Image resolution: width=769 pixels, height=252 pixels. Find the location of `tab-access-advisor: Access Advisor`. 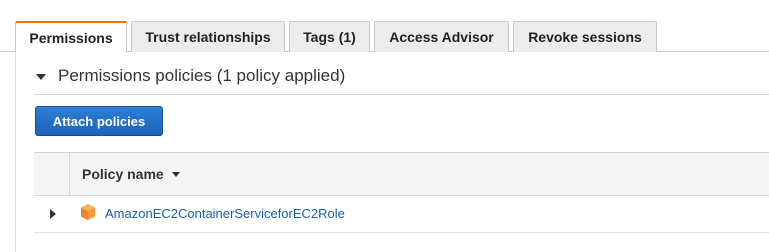

tab-access-advisor: Access Advisor is located at coordinates (441, 36).